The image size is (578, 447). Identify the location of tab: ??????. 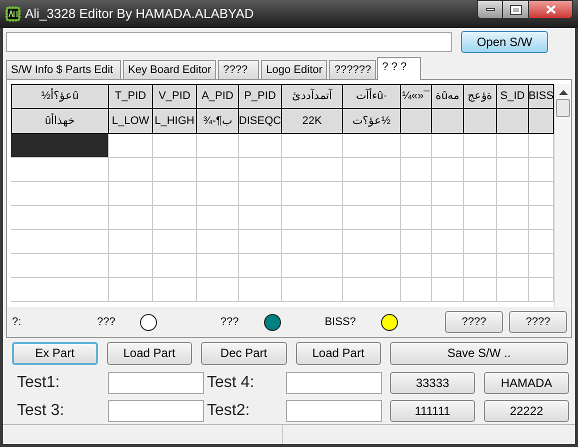
(352, 69).